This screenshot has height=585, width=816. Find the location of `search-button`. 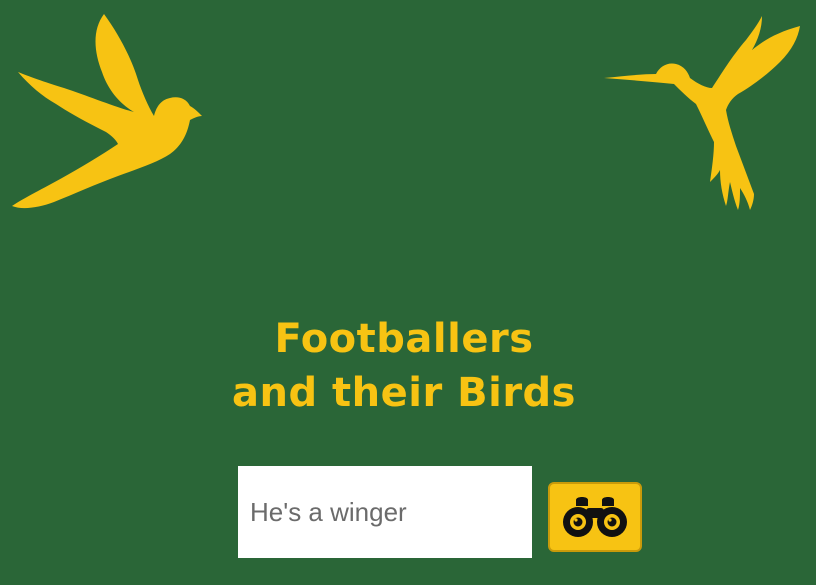

search-button is located at coordinates (595, 517).